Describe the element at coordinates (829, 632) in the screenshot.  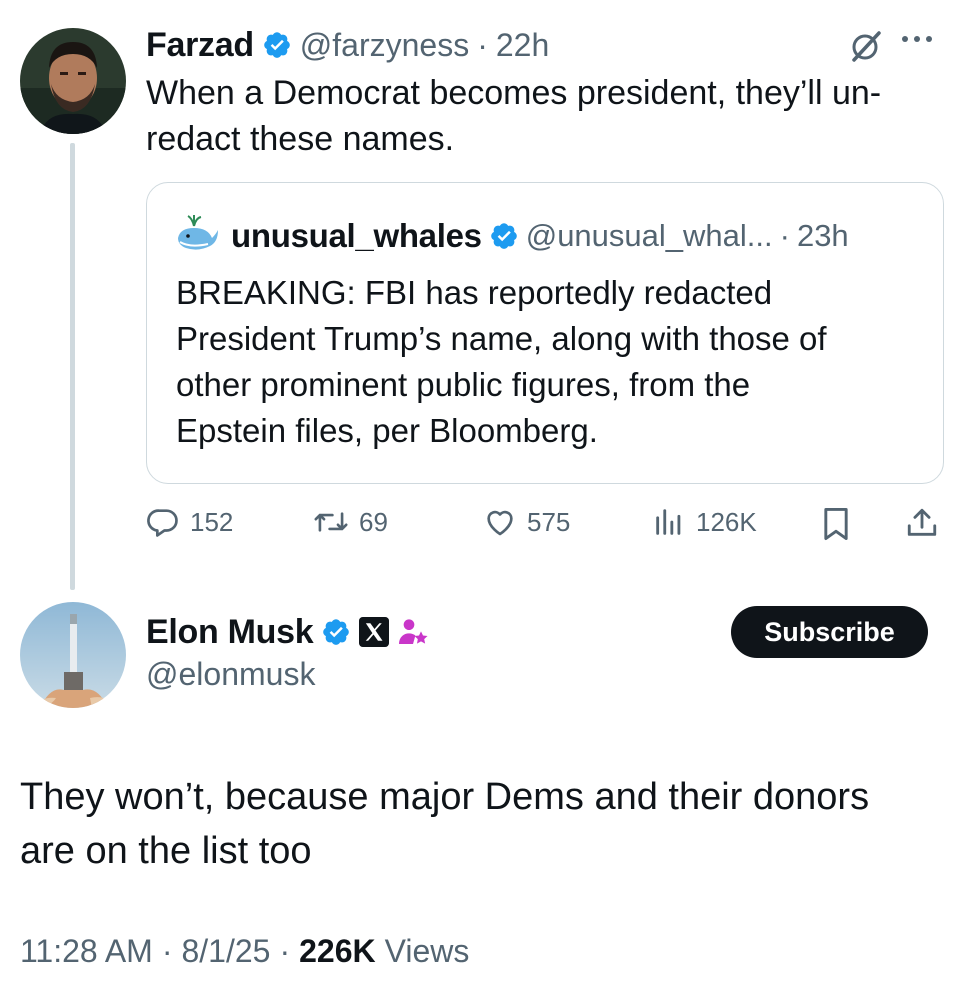
I see `subscribe-button: Subscribe` at that location.